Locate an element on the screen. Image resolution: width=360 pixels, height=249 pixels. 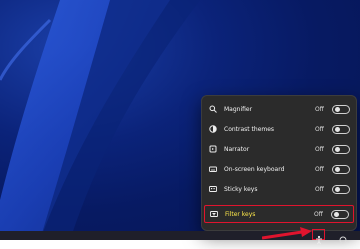
contrast-themes-row: Contrast themes Off is located at coordinates (279, 129).